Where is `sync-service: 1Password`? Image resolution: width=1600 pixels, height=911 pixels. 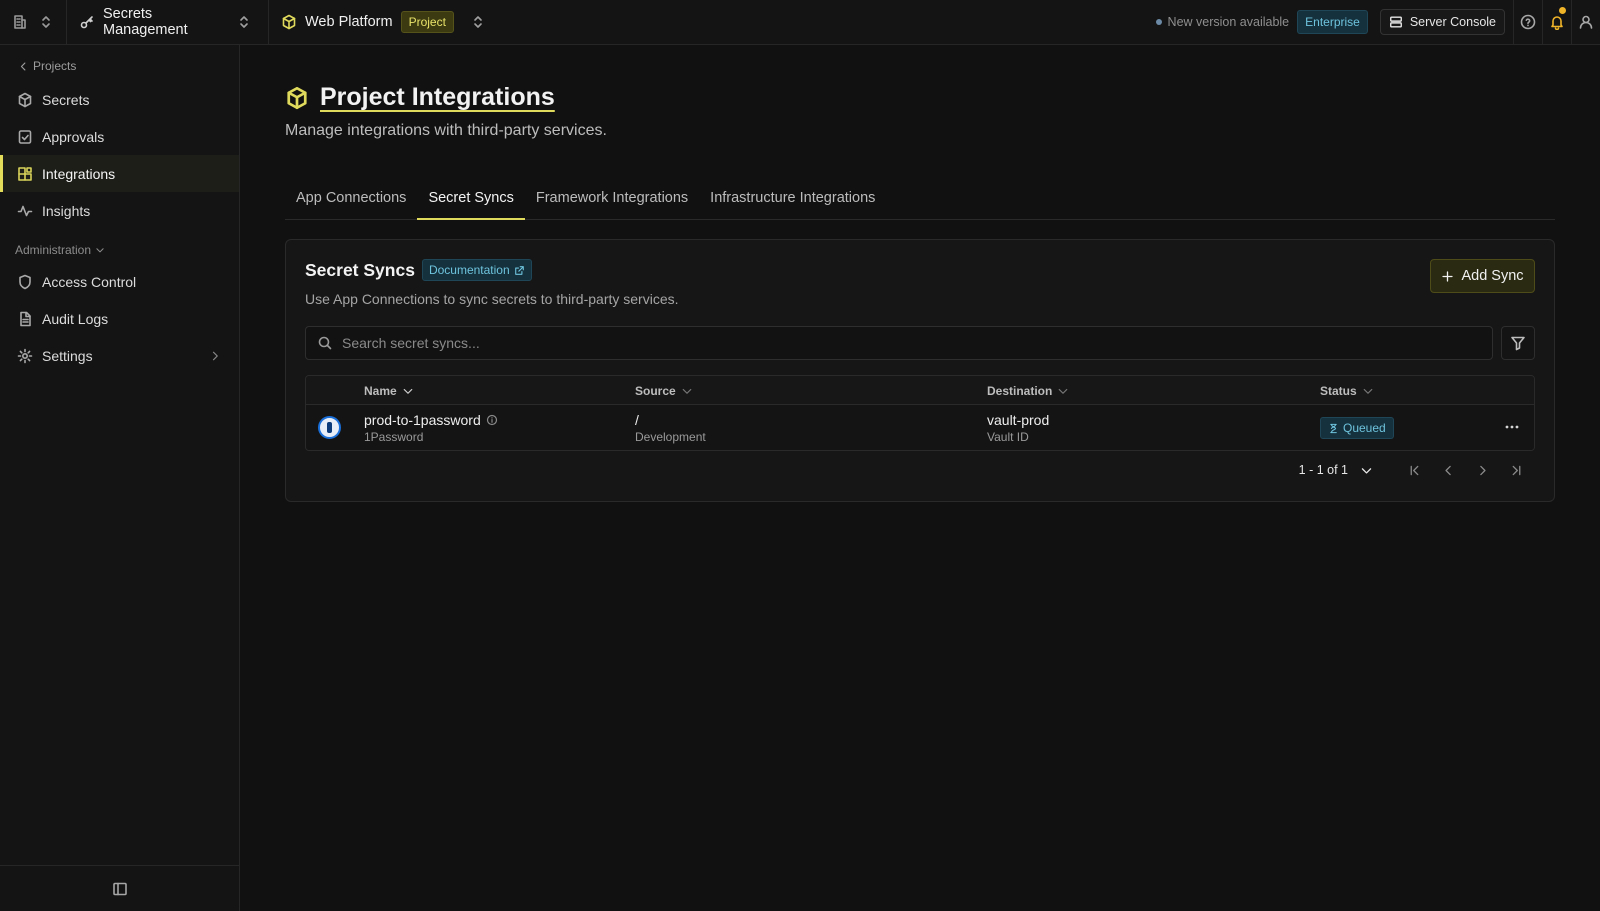
sync-service: 1Password is located at coordinates (394, 437).